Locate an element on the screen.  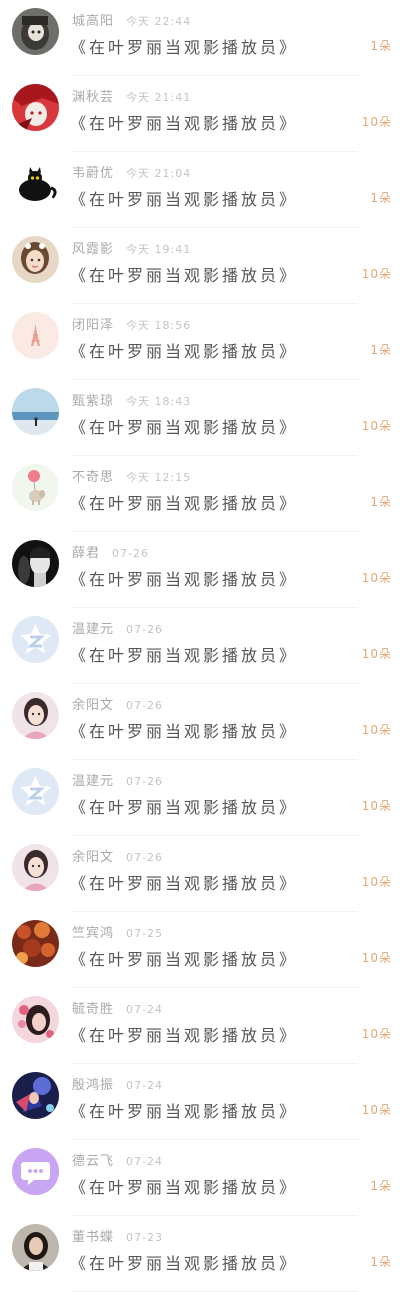
sender-name: 风霞影 is located at coordinates (93, 249).